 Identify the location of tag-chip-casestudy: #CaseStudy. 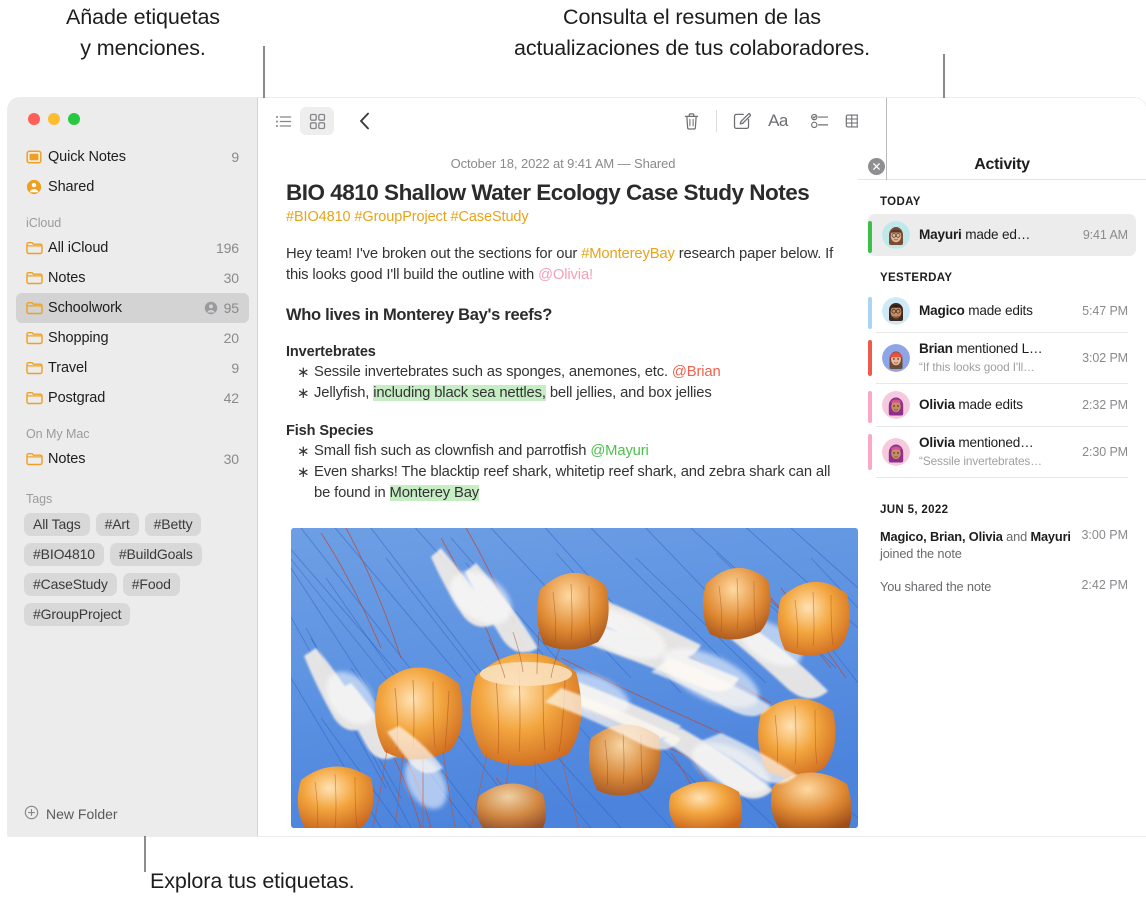
(70, 584).